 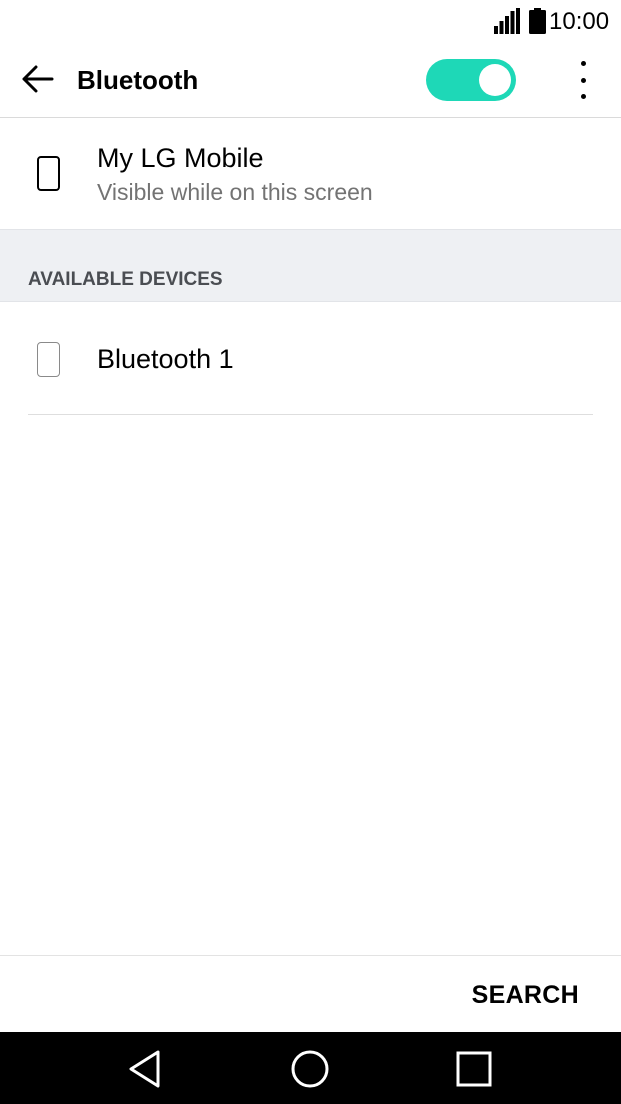 I want to click on square-recents-icon, so click(x=474, y=1069).